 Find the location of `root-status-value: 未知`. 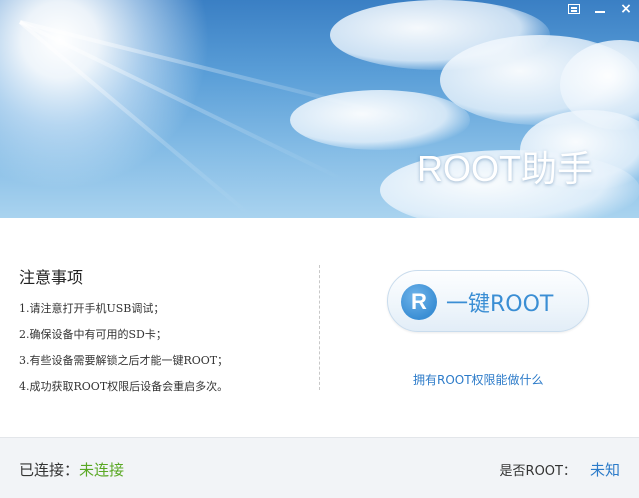

root-status-value: 未知 is located at coordinates (604, 470).